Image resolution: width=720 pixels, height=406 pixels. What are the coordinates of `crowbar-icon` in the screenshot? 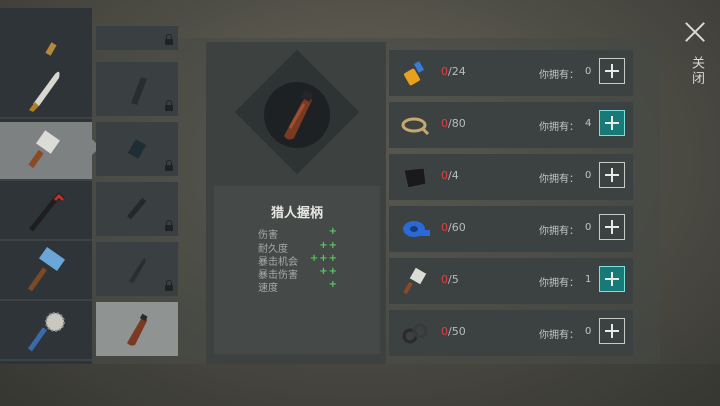 It's located at (47, 211).